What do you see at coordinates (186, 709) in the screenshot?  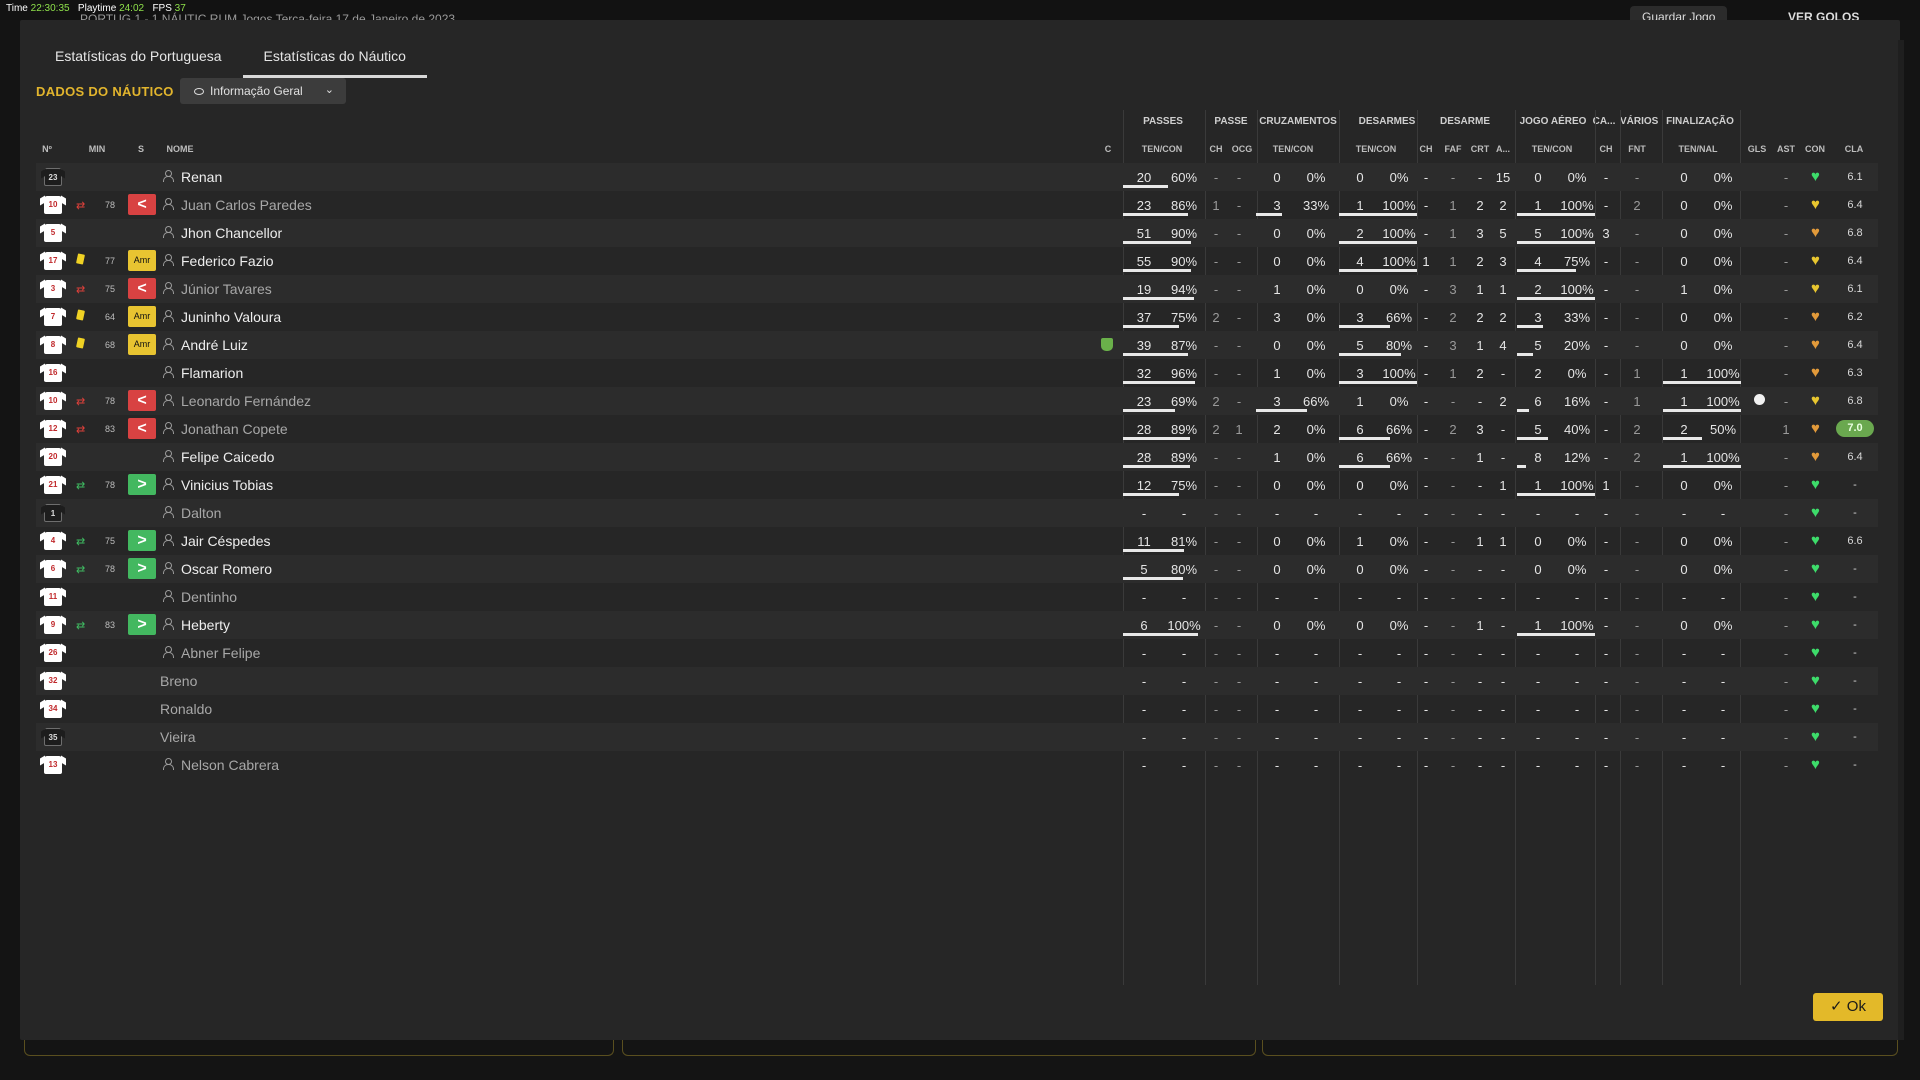 I see `player-name: Ronaldo` at bounding box center [186, 709].